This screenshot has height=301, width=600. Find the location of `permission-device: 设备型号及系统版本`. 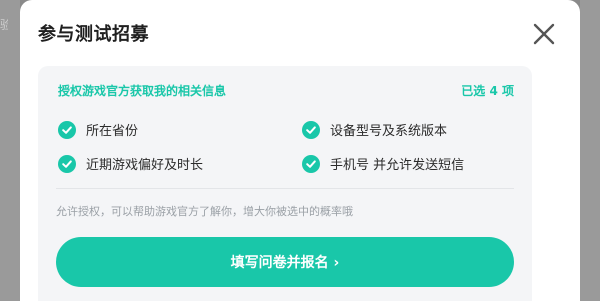

permission-device: 设备型号及系统版本 is located at coordinates (374, 129).